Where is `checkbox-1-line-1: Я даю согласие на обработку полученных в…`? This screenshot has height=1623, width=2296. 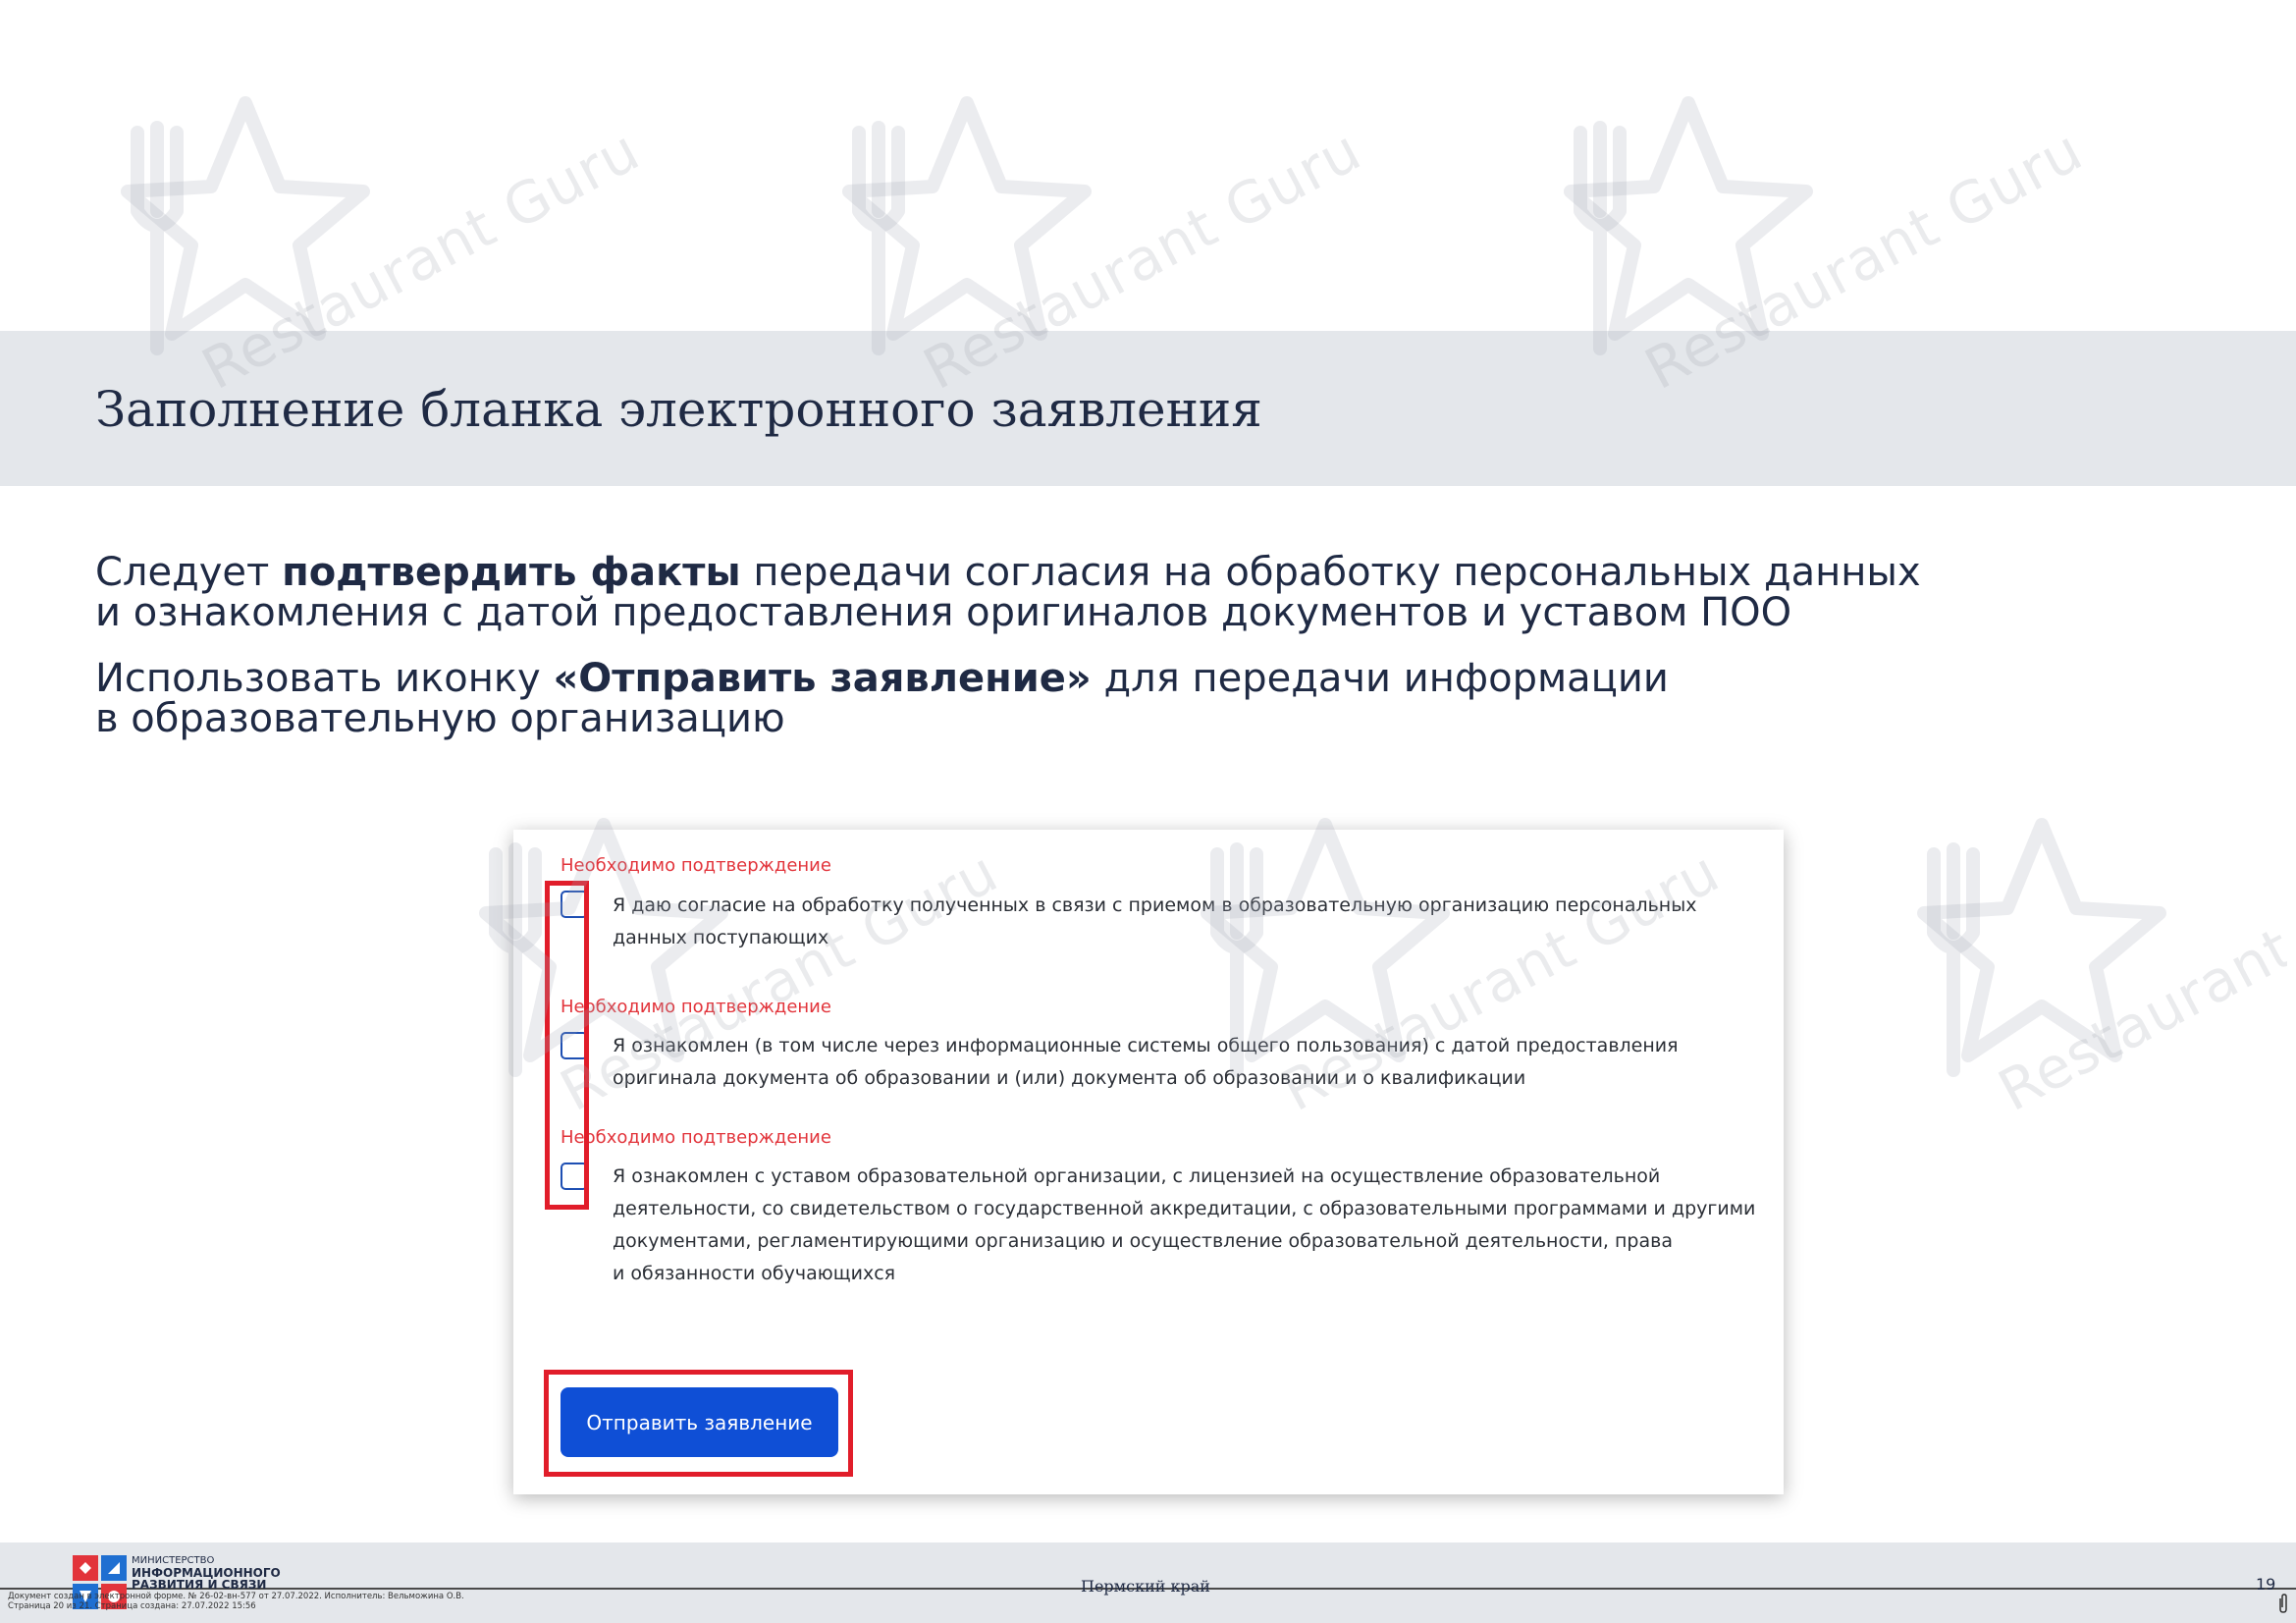
checkbox-1-line-1: Я даю согласие на обработку полученных в… is located at coordinates (1155, 905).